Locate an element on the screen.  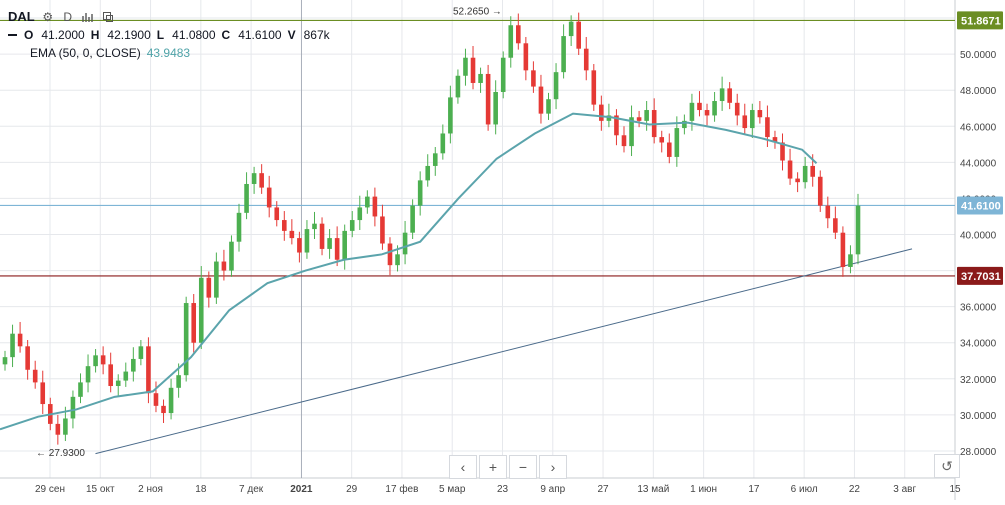
x-tick-label: 29 сен is located at coordinates (50, 489).